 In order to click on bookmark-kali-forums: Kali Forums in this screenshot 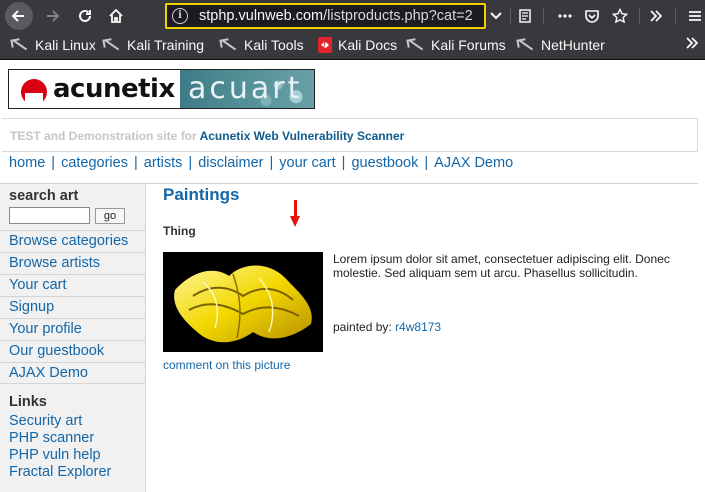, I will do `click(456, 45)`.